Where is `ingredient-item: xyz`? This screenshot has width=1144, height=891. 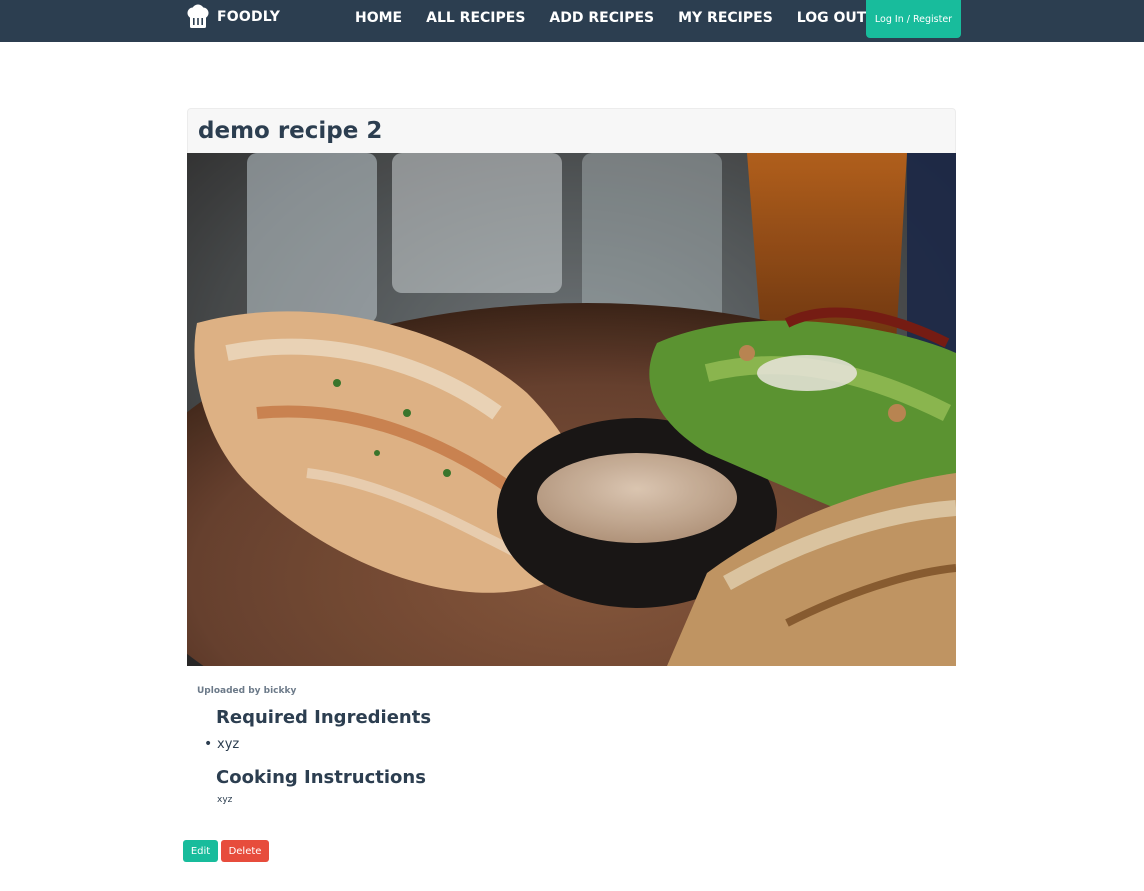
ingredient-item: xyz is located at coordinates (221, 744).